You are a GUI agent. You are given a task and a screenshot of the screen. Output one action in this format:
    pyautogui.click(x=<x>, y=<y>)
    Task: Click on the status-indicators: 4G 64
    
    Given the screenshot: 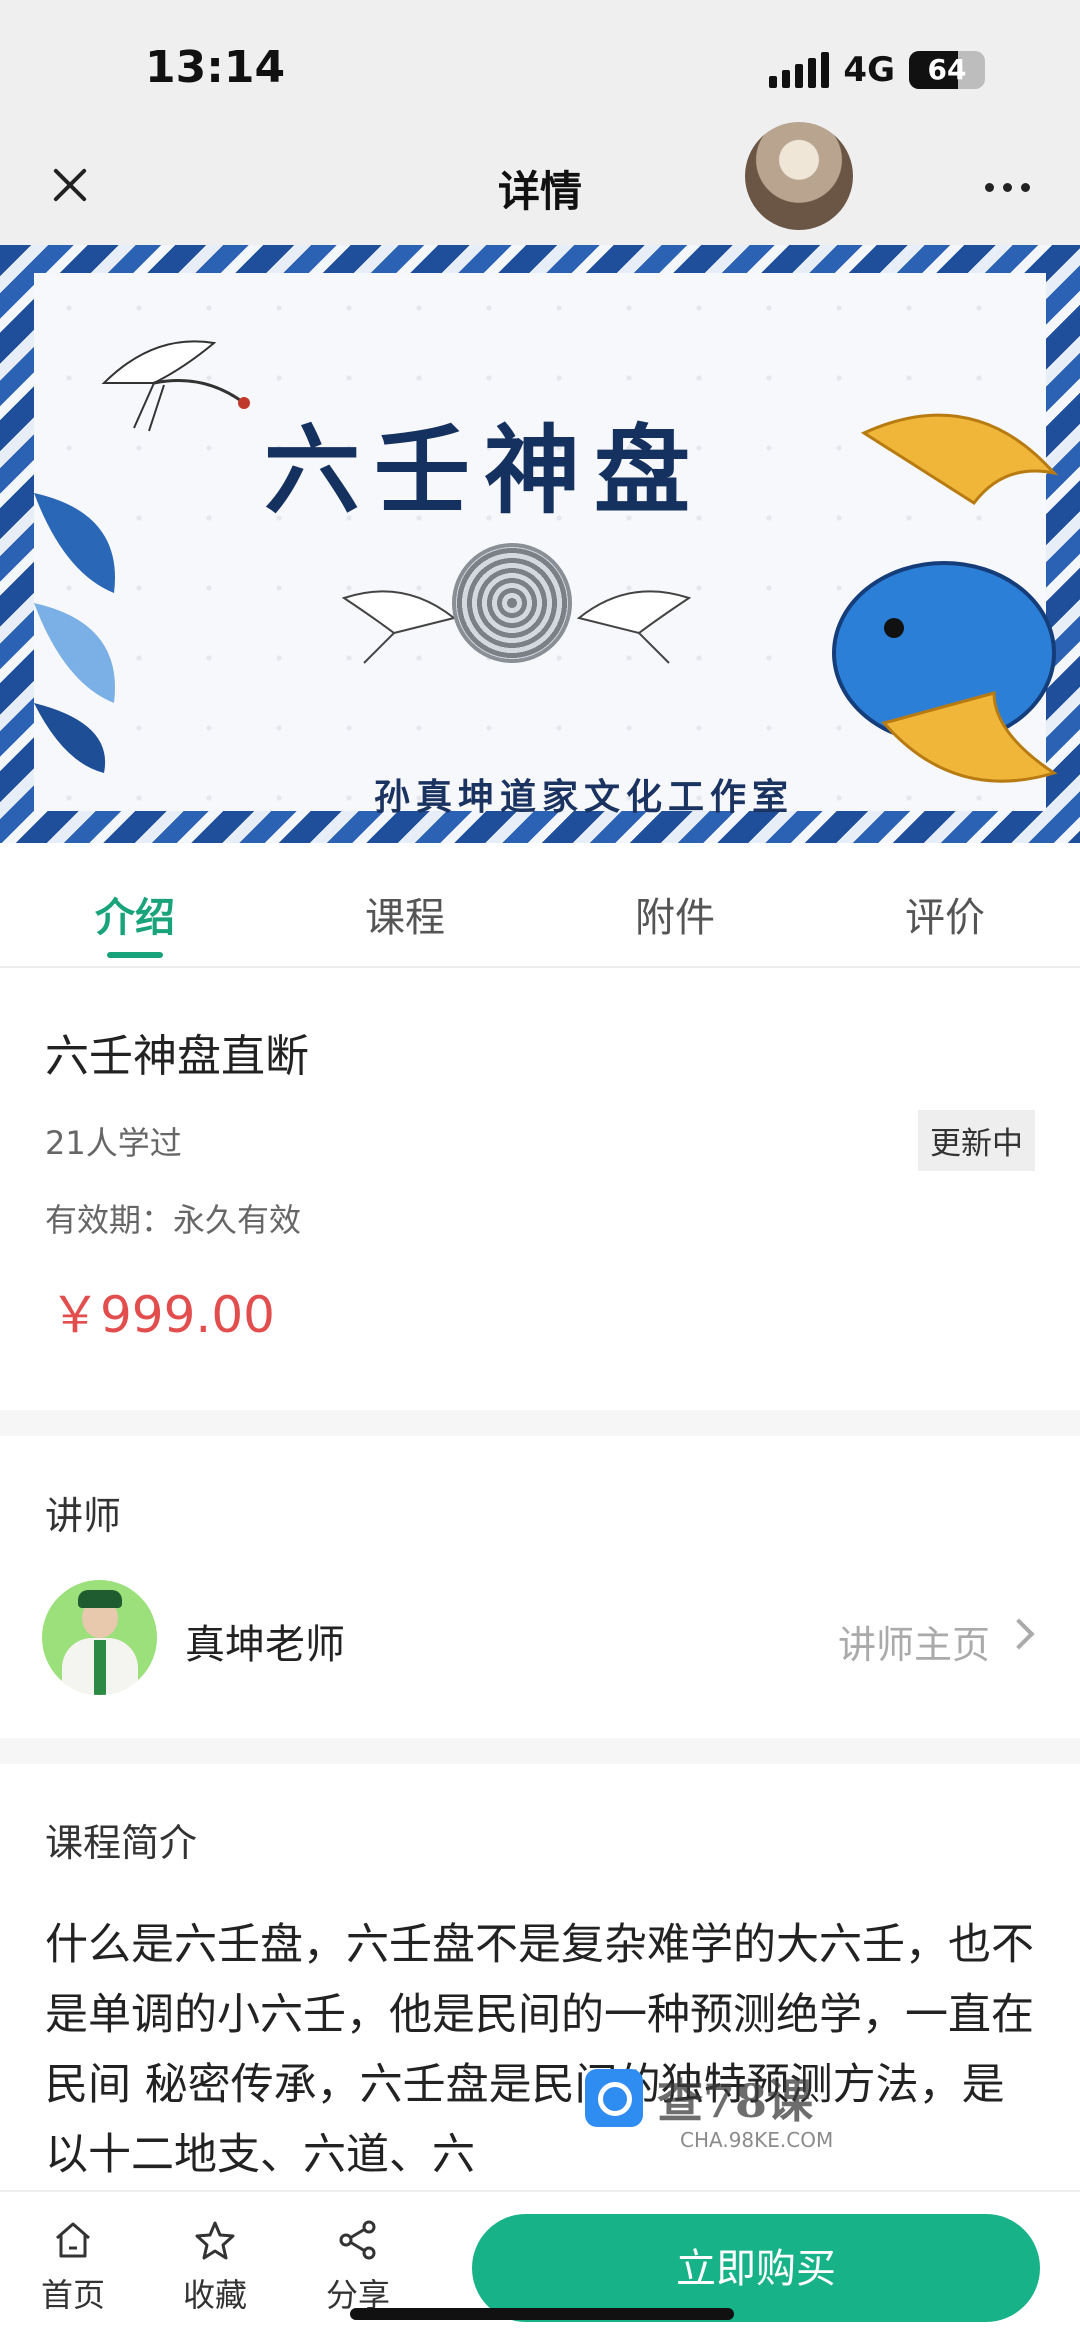 What is the action you would take?
    pyautogui.click(x=877, y=70)
    